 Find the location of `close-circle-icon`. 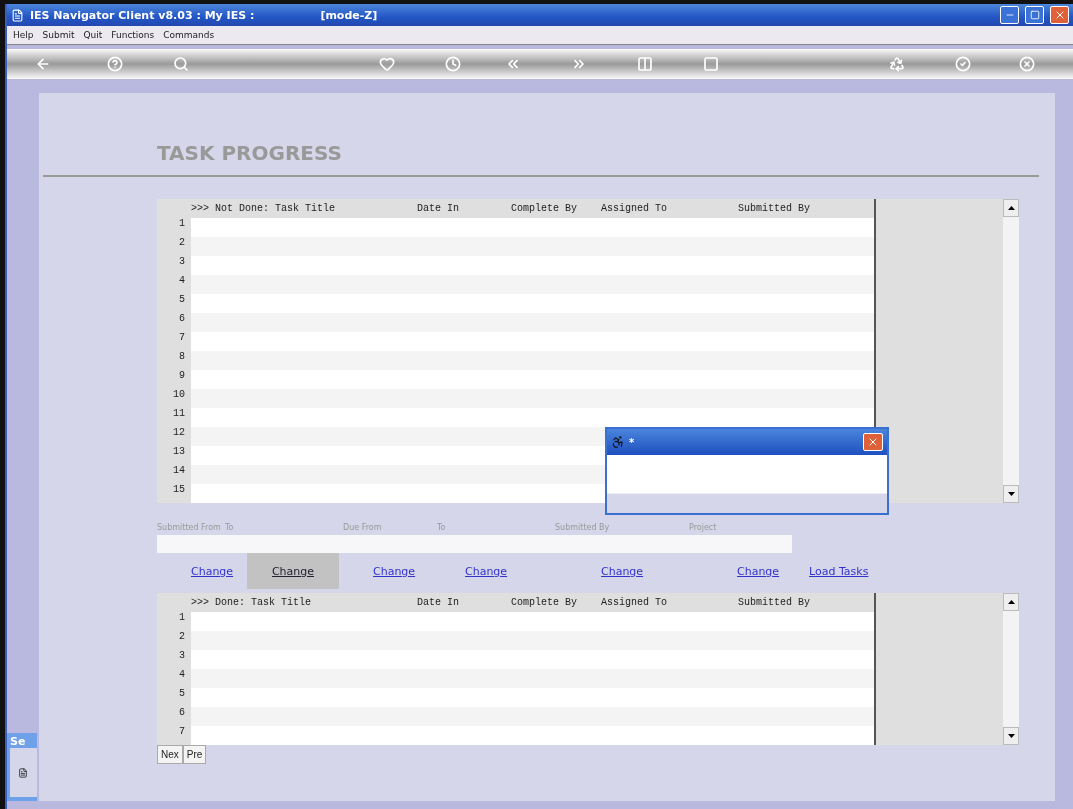

close-circle-icon is located at coordinates (1027, 64).